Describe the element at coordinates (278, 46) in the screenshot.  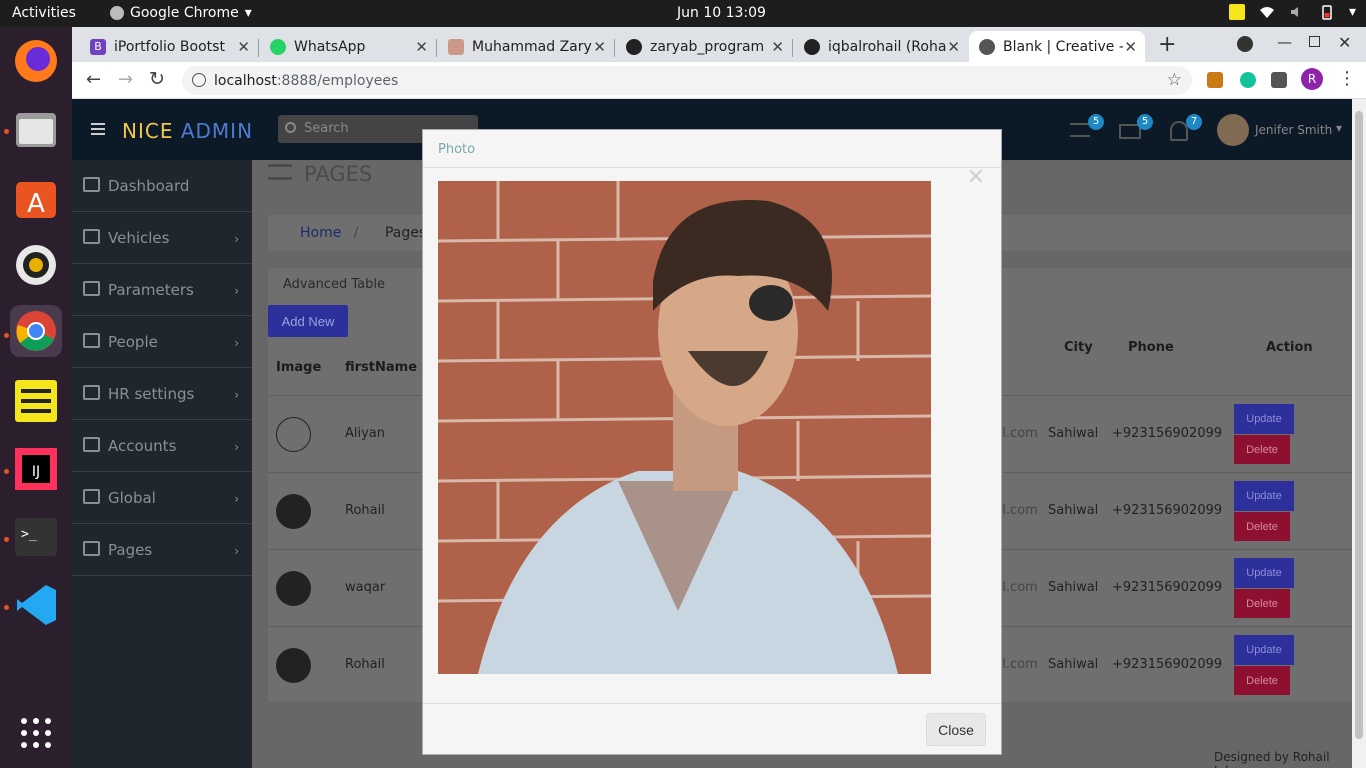
I see `whatsapp-favicon-icon` at that location.